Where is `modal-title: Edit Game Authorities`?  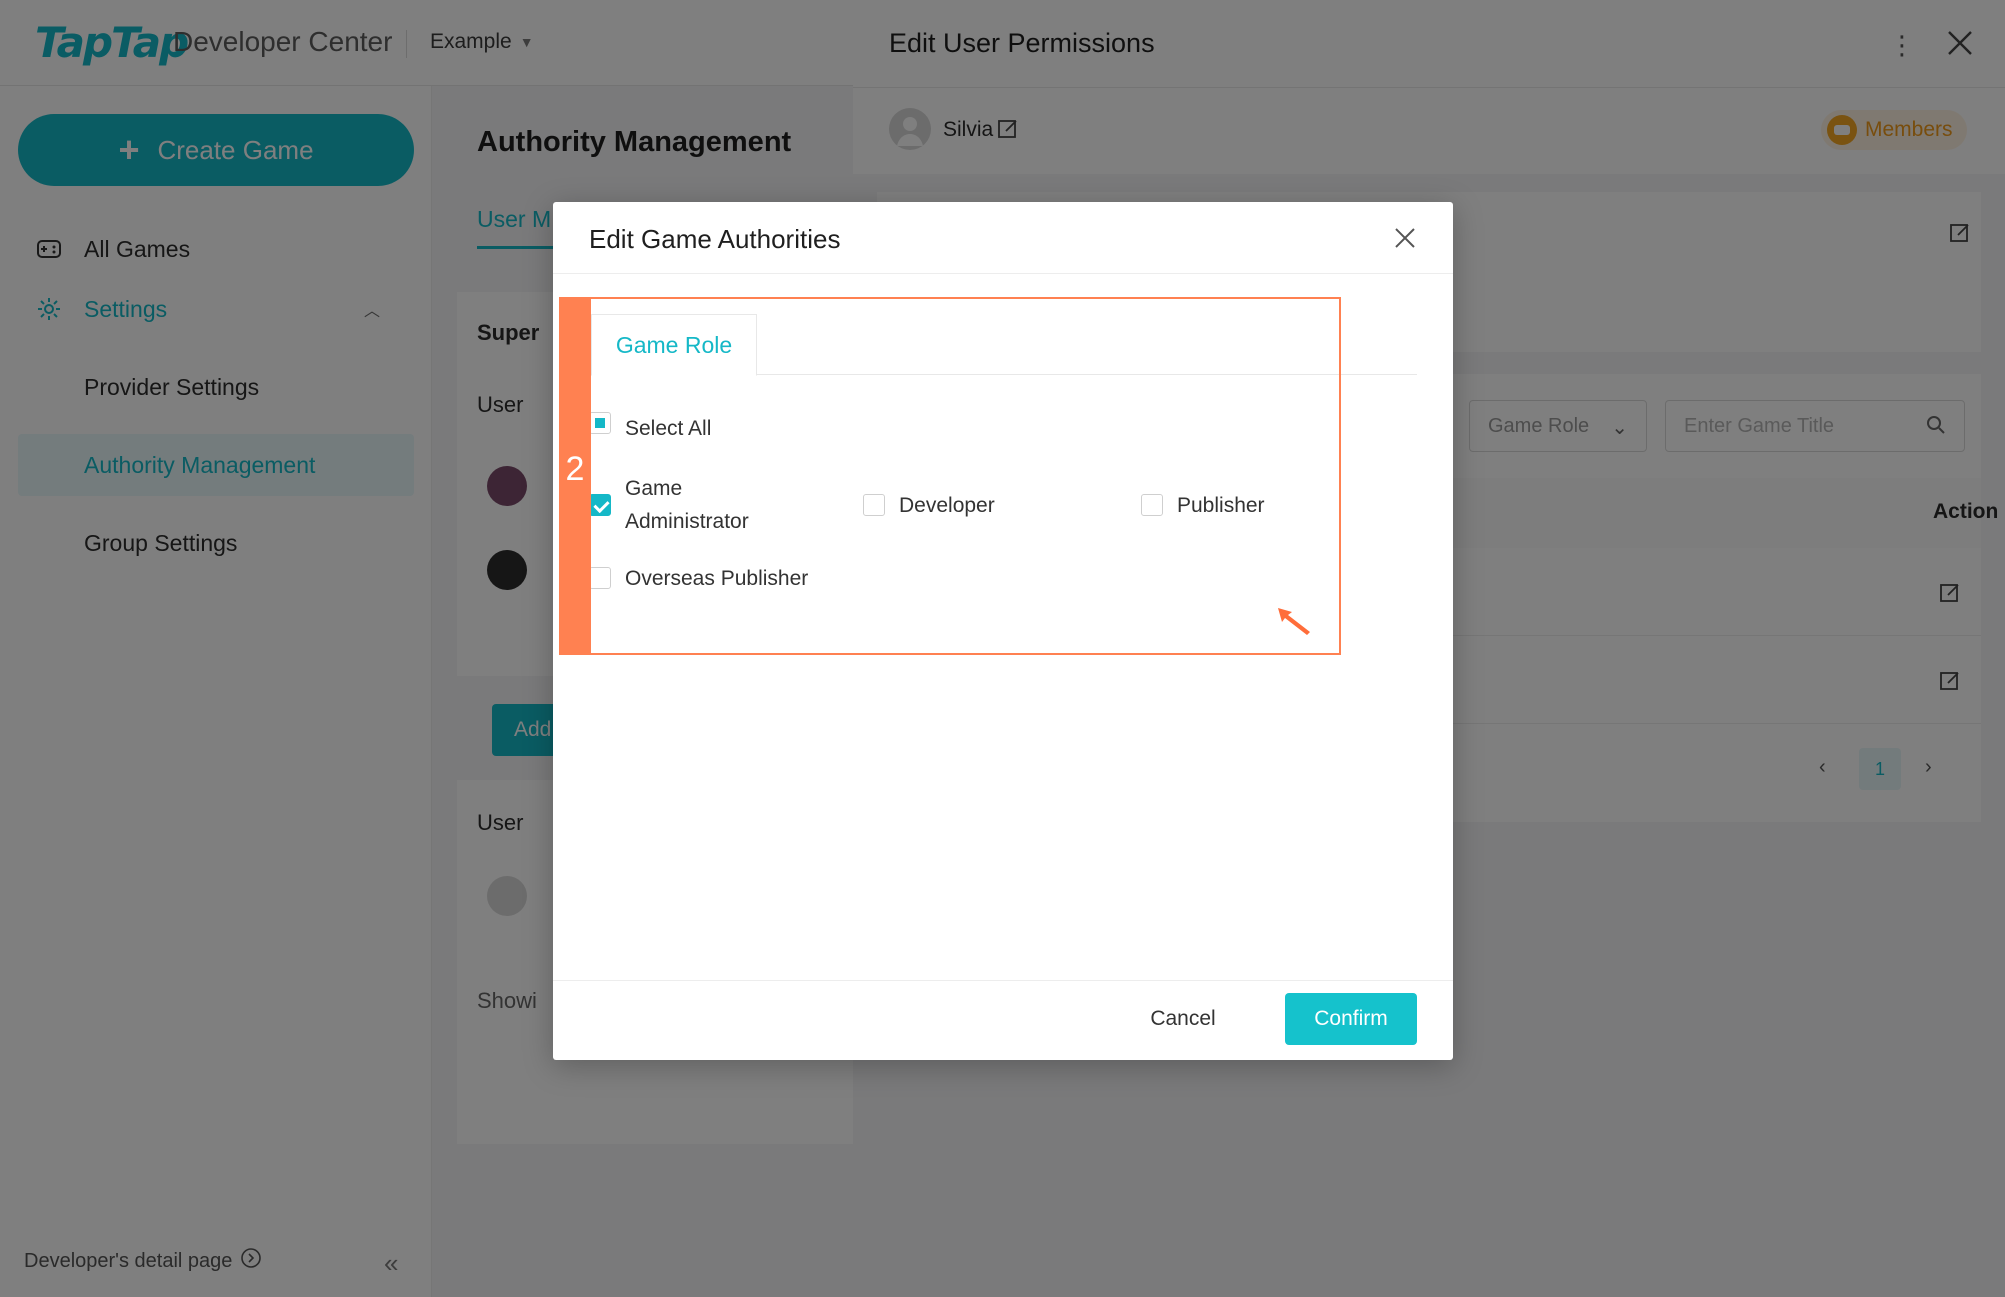 modal-title: Edit Game Authorities is located at coordinates (715, 239).